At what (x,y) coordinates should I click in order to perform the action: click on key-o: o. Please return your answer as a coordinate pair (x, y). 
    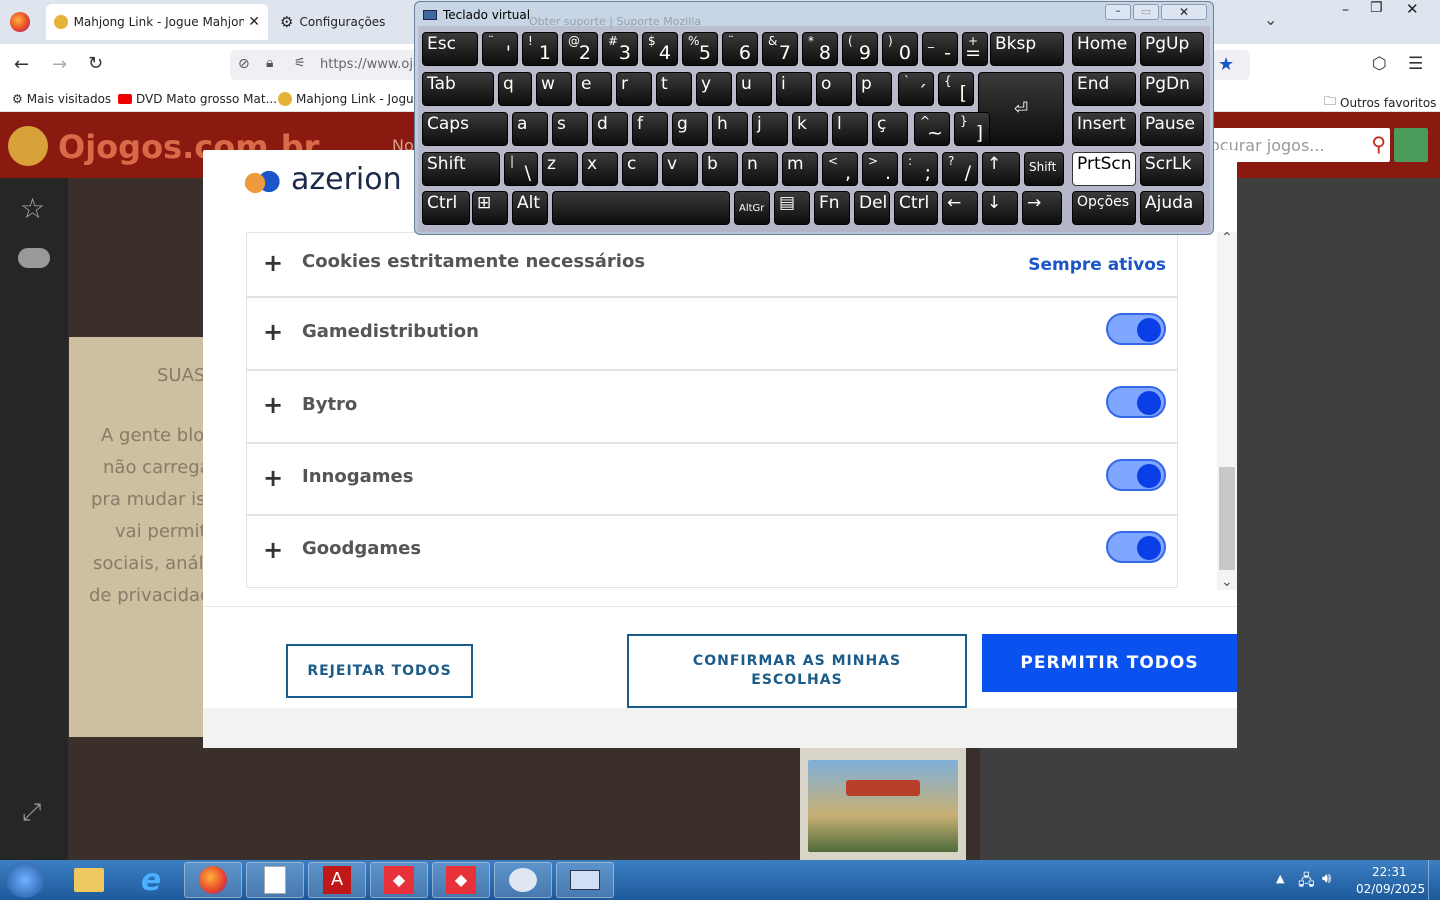
    Looking at the image, I should click on (834, 89).